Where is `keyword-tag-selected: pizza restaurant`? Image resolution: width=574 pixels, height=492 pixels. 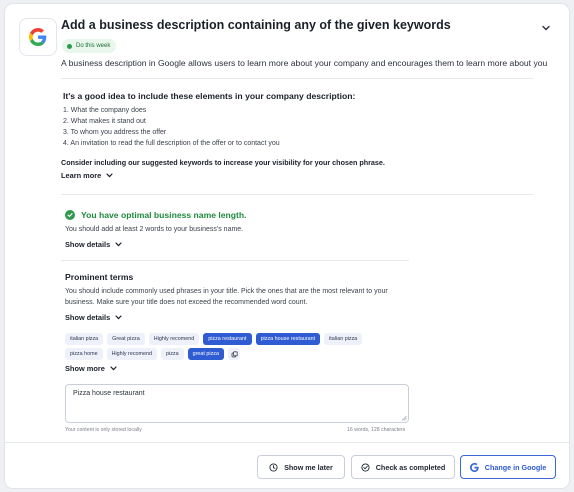
keyword-tag-selected: pizza restaurant is located at coordinates (227, 339).